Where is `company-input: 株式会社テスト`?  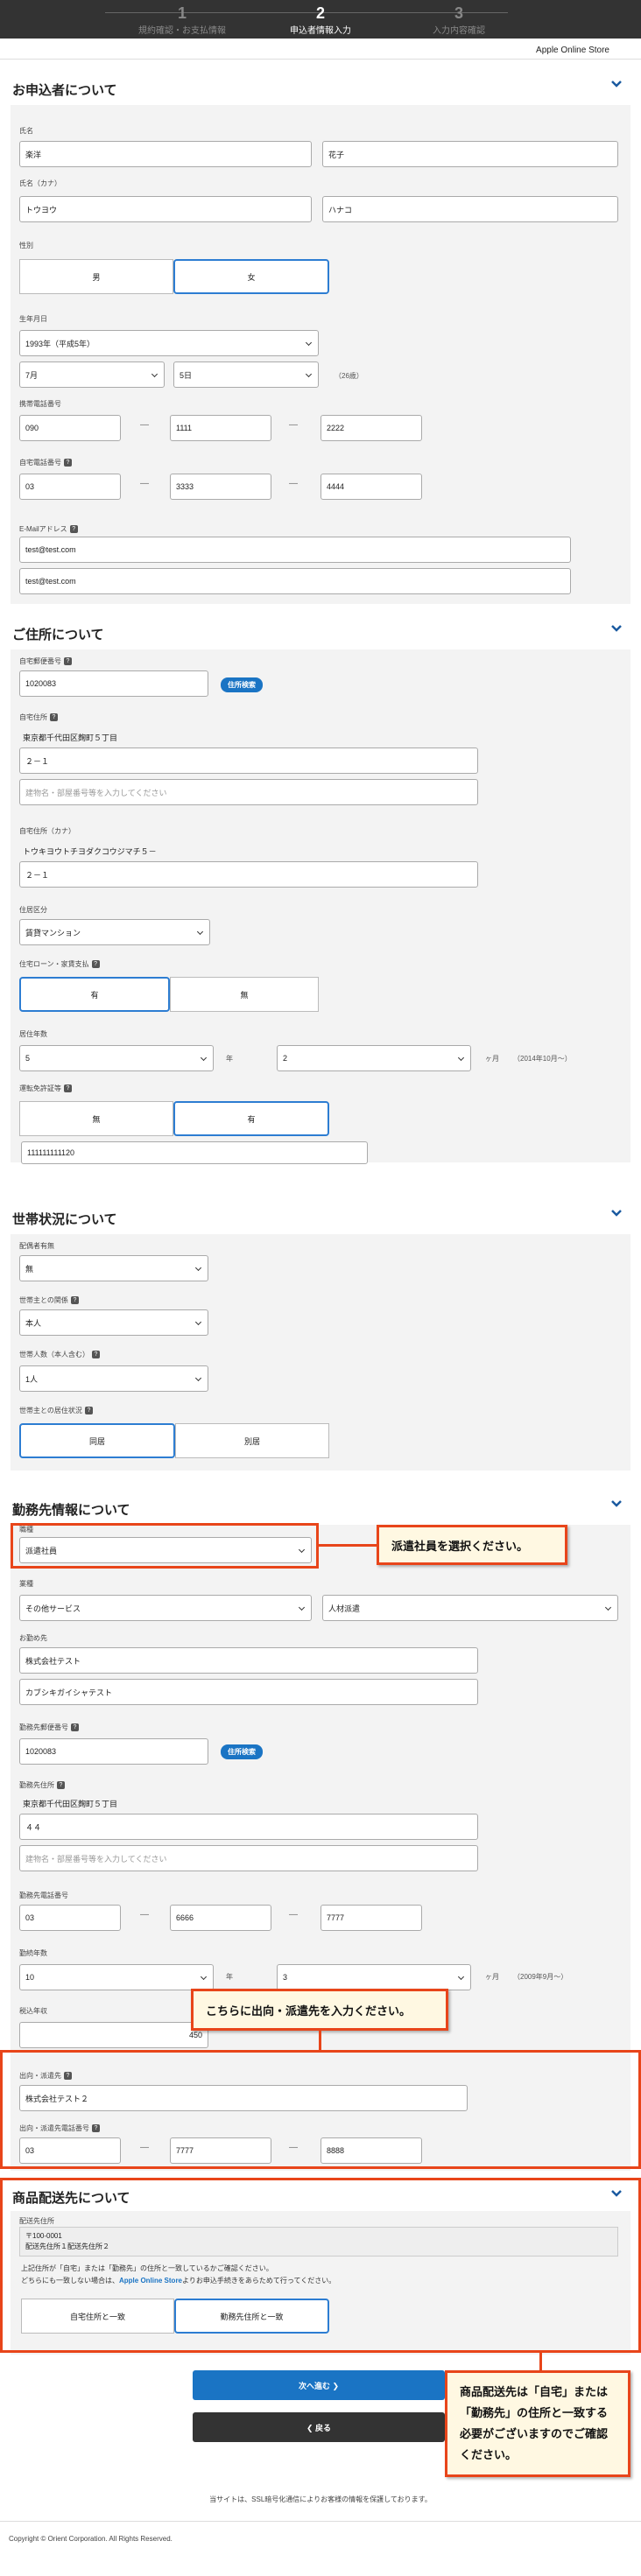 company-input: 株式会社テスト is located at coordinates (248, 1660).